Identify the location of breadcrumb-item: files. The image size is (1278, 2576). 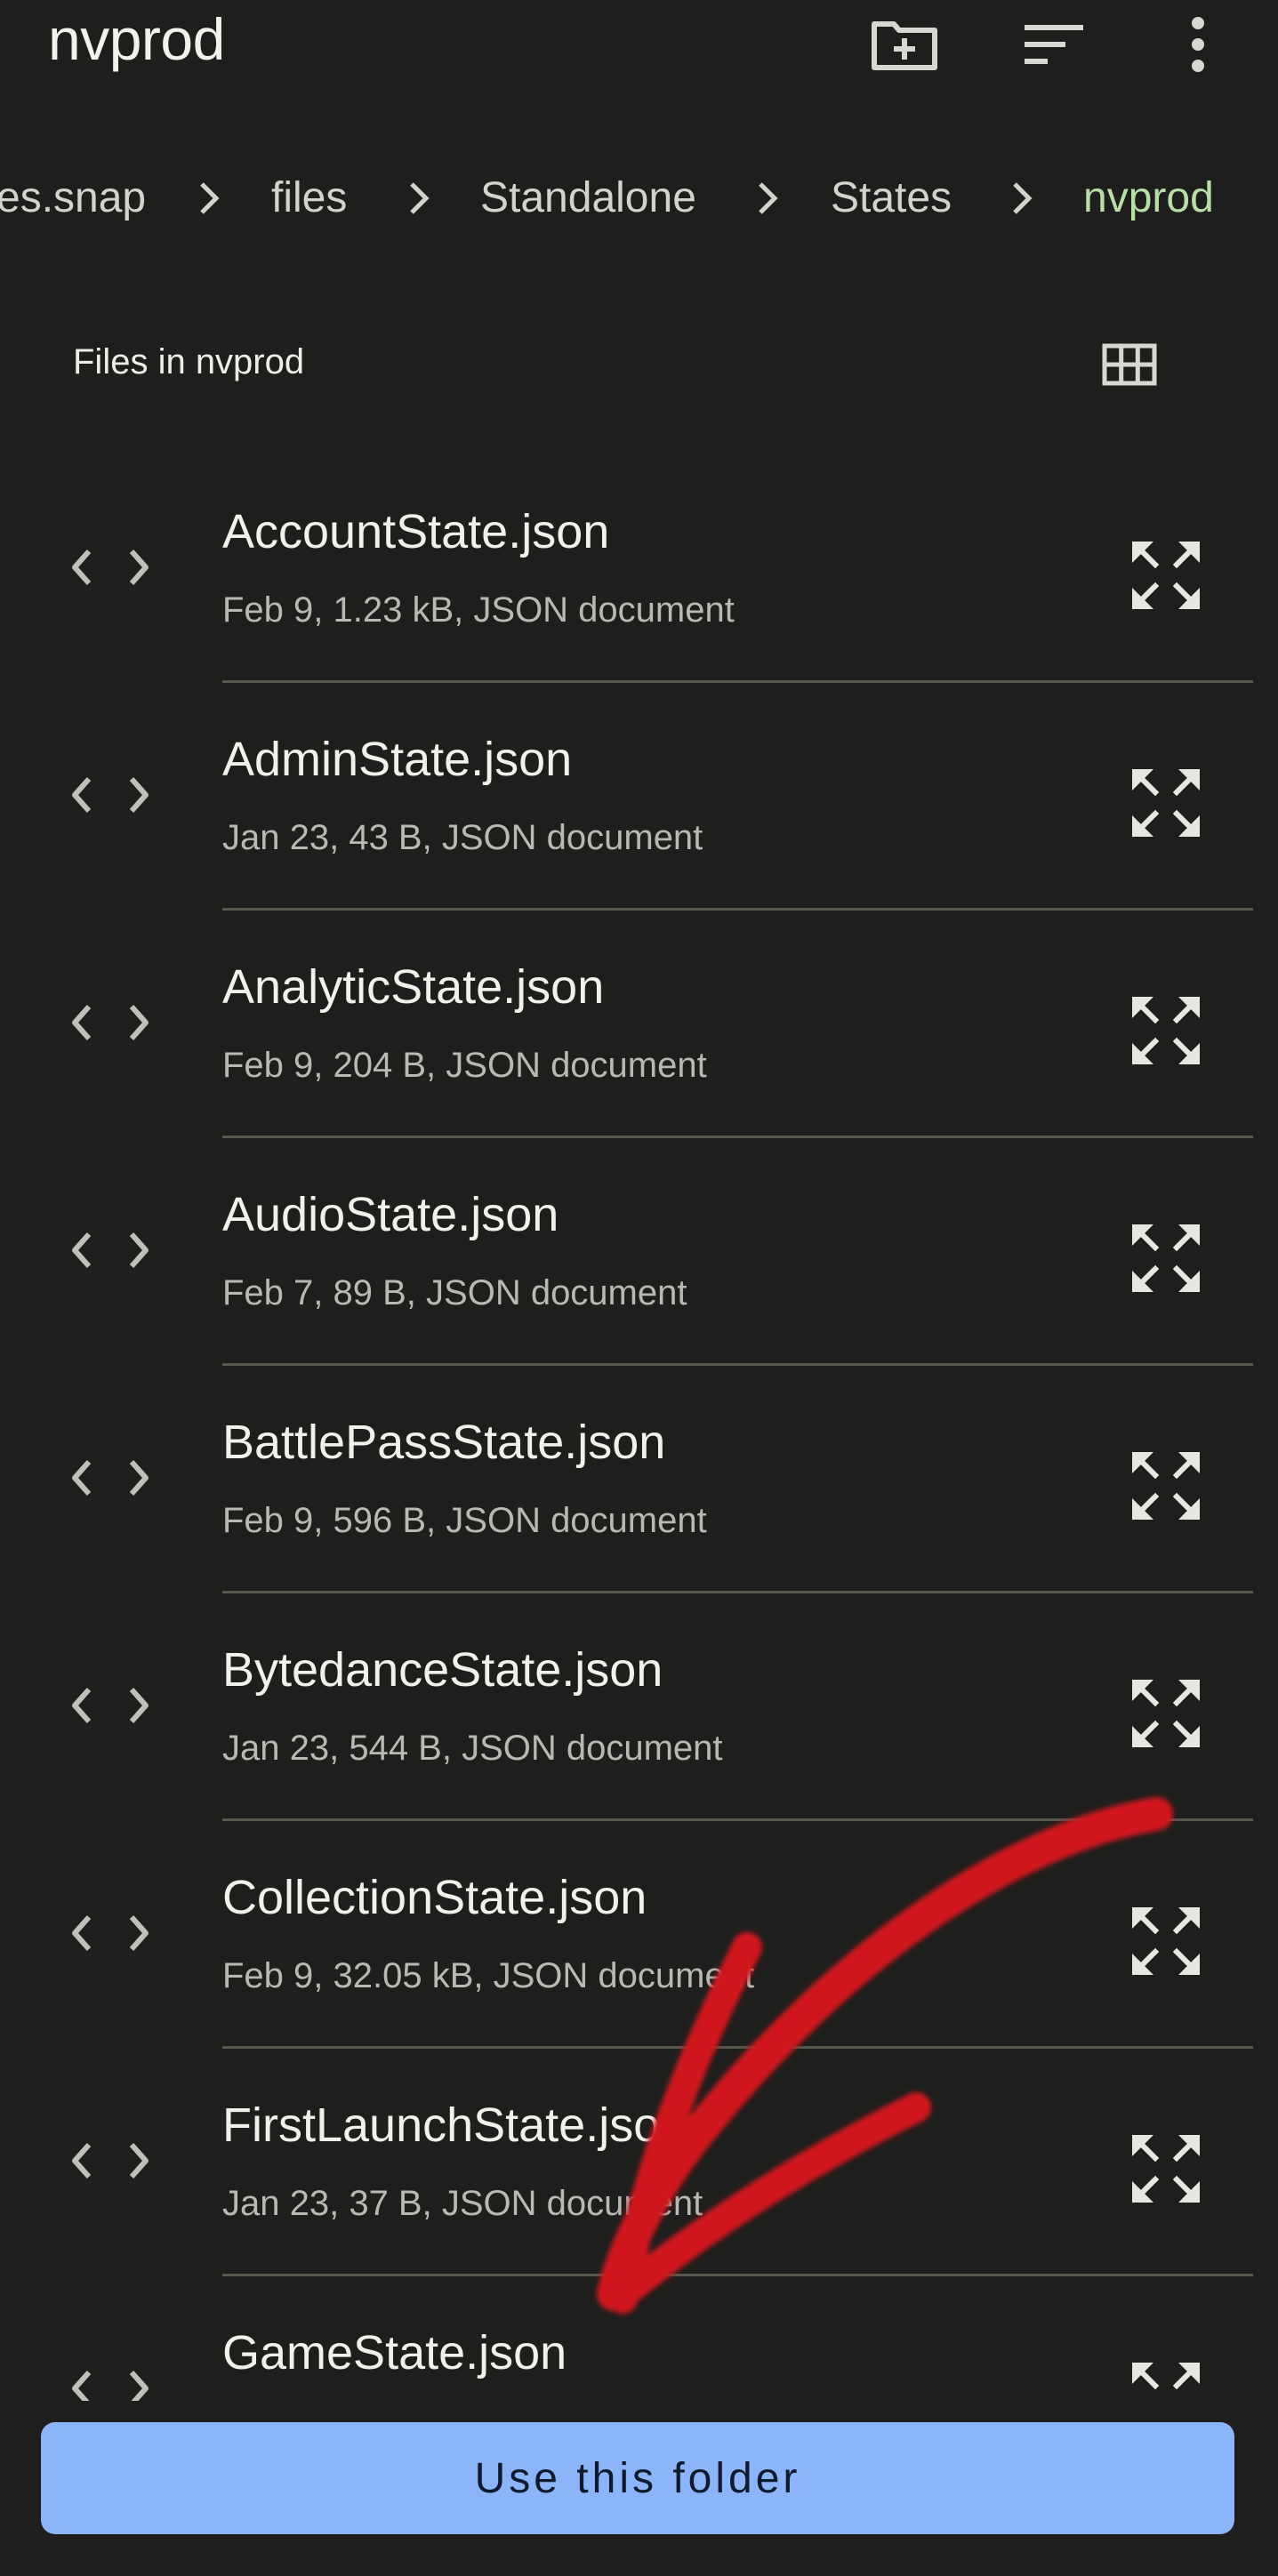
(309, 198).